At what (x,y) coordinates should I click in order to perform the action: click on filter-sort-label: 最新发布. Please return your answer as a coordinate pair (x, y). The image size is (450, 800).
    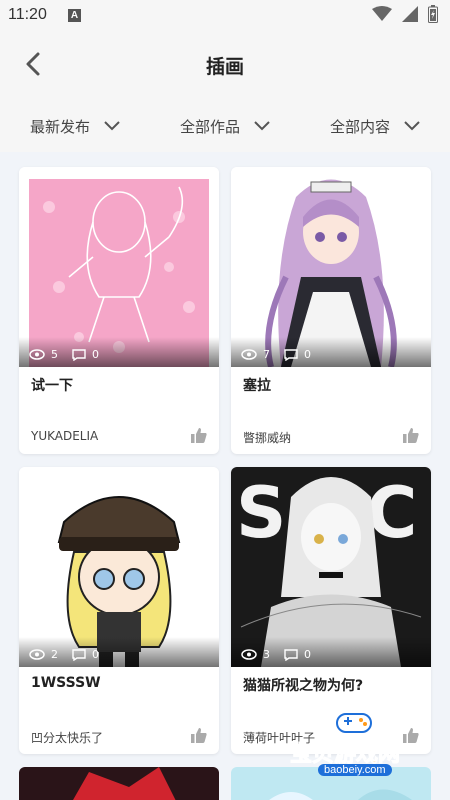
    Looking at the image, I should click on (59, 126).